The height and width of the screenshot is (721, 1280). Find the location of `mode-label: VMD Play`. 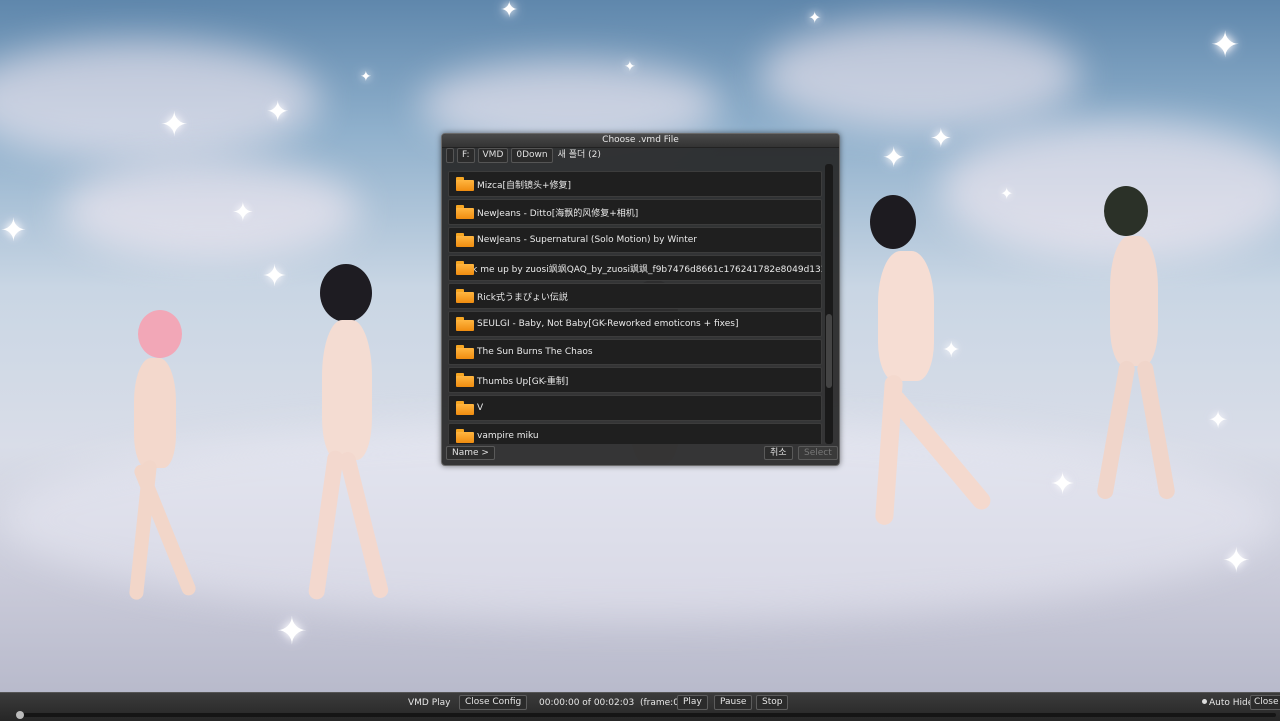

mode-label: VMD Play is located at coordinates (429, 703).